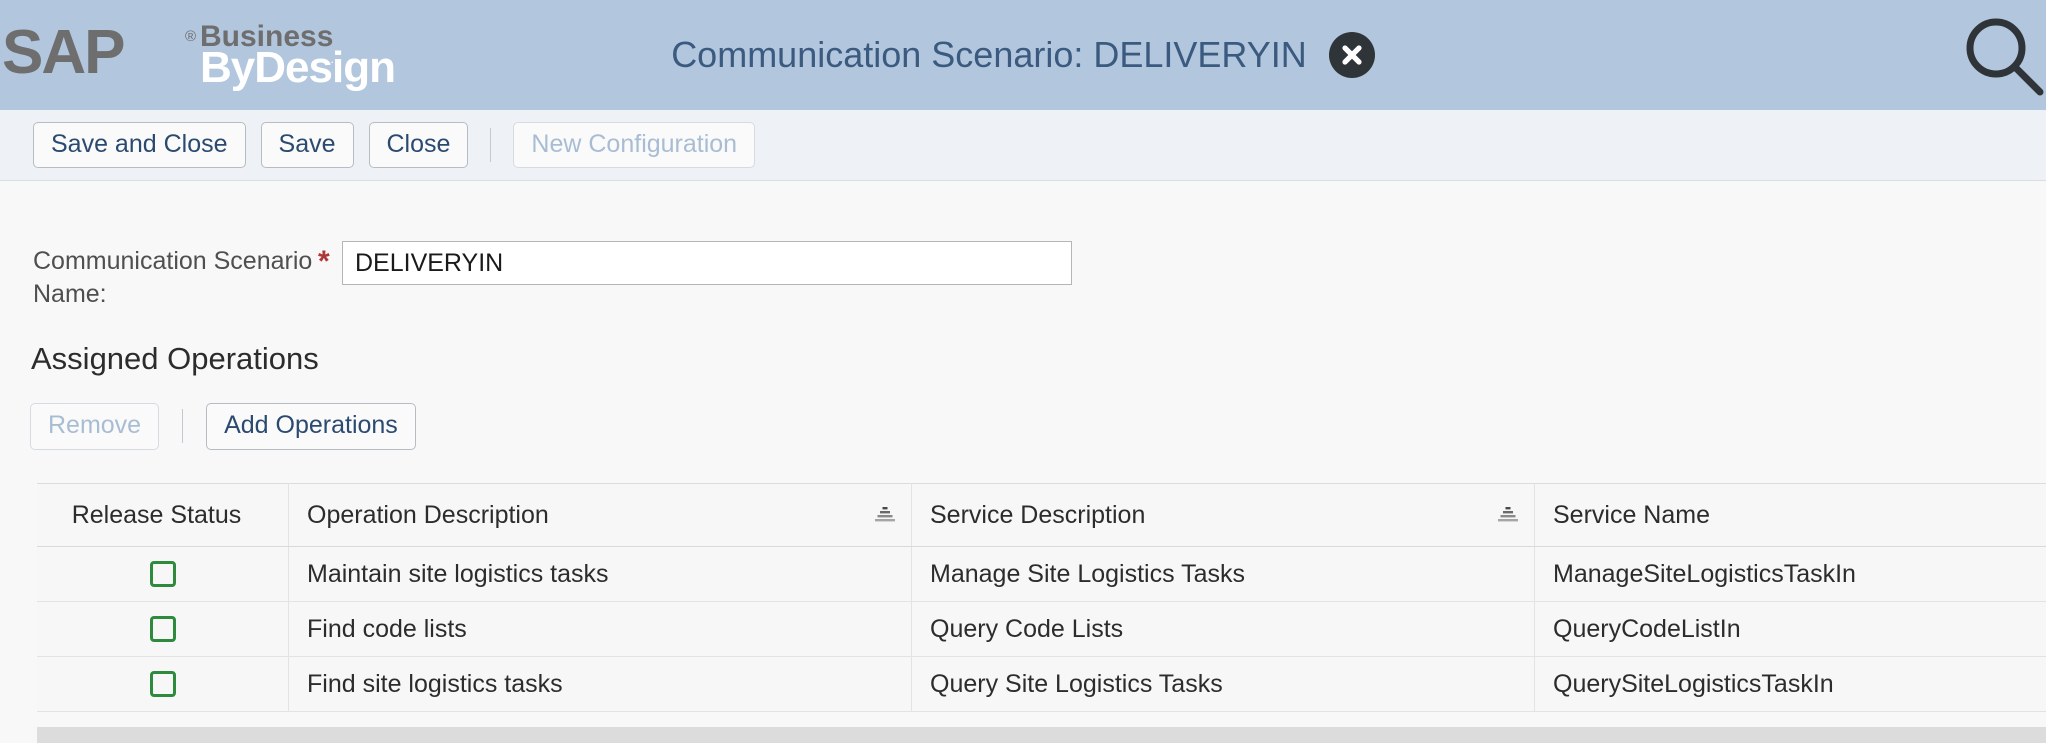 The width and height of the screenshot is (2046, 743). I want to click on column-header-service-description: Service Description, so click(1223, 515).